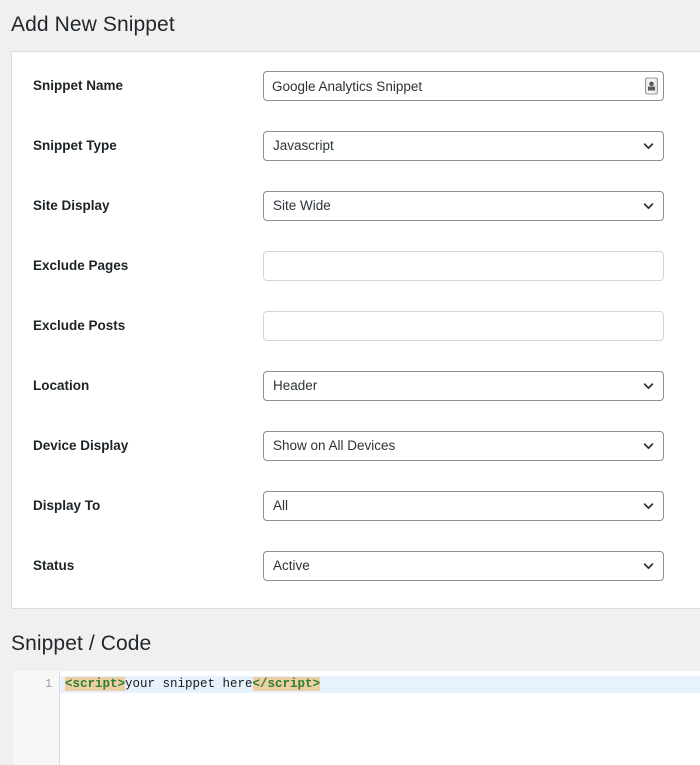 This screenshot has height=765, width=700. I want to click on field-row-display-to: Display To All, so click(338, 506).